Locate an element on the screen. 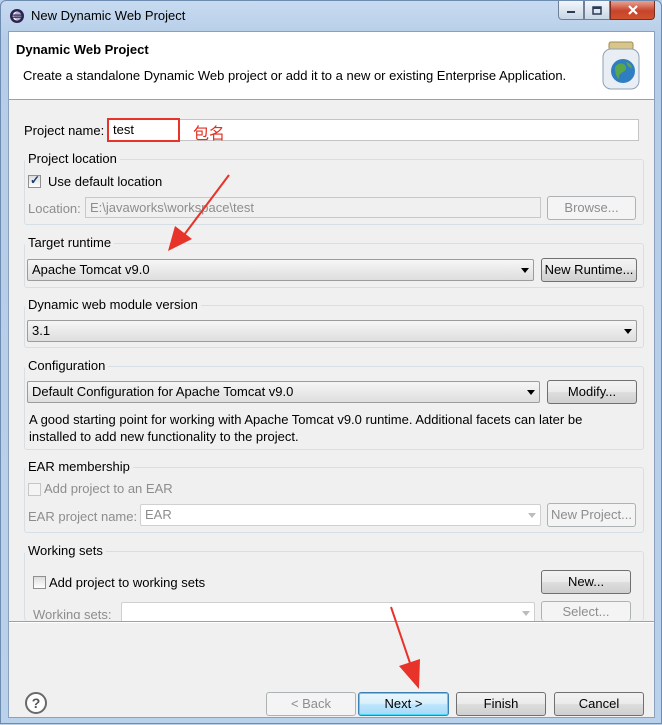  next-button: Next > is located at coordinates (403, 704).